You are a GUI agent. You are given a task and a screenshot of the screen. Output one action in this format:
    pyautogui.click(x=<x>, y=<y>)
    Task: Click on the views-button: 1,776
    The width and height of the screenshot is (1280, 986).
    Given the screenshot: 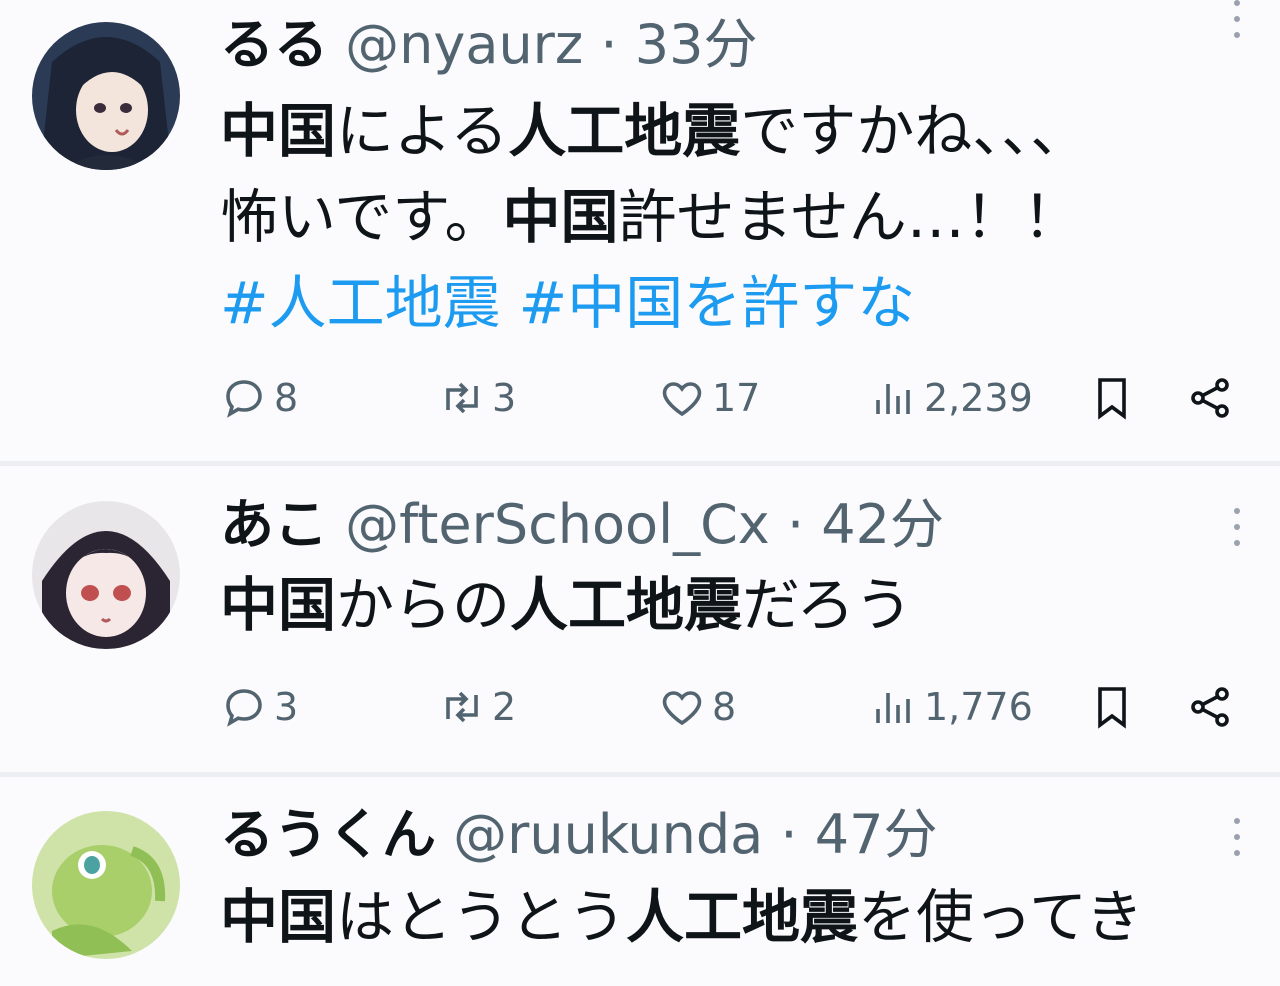 What is the action you would take?
    pyautogui.click(x=951, y=707)
    